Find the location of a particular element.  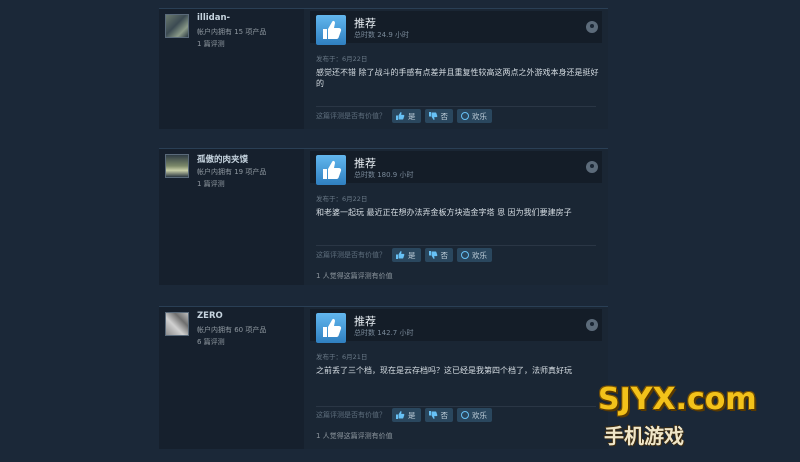

watermark-sub-text: 手机游戏 is located at coordinates (644, 436).